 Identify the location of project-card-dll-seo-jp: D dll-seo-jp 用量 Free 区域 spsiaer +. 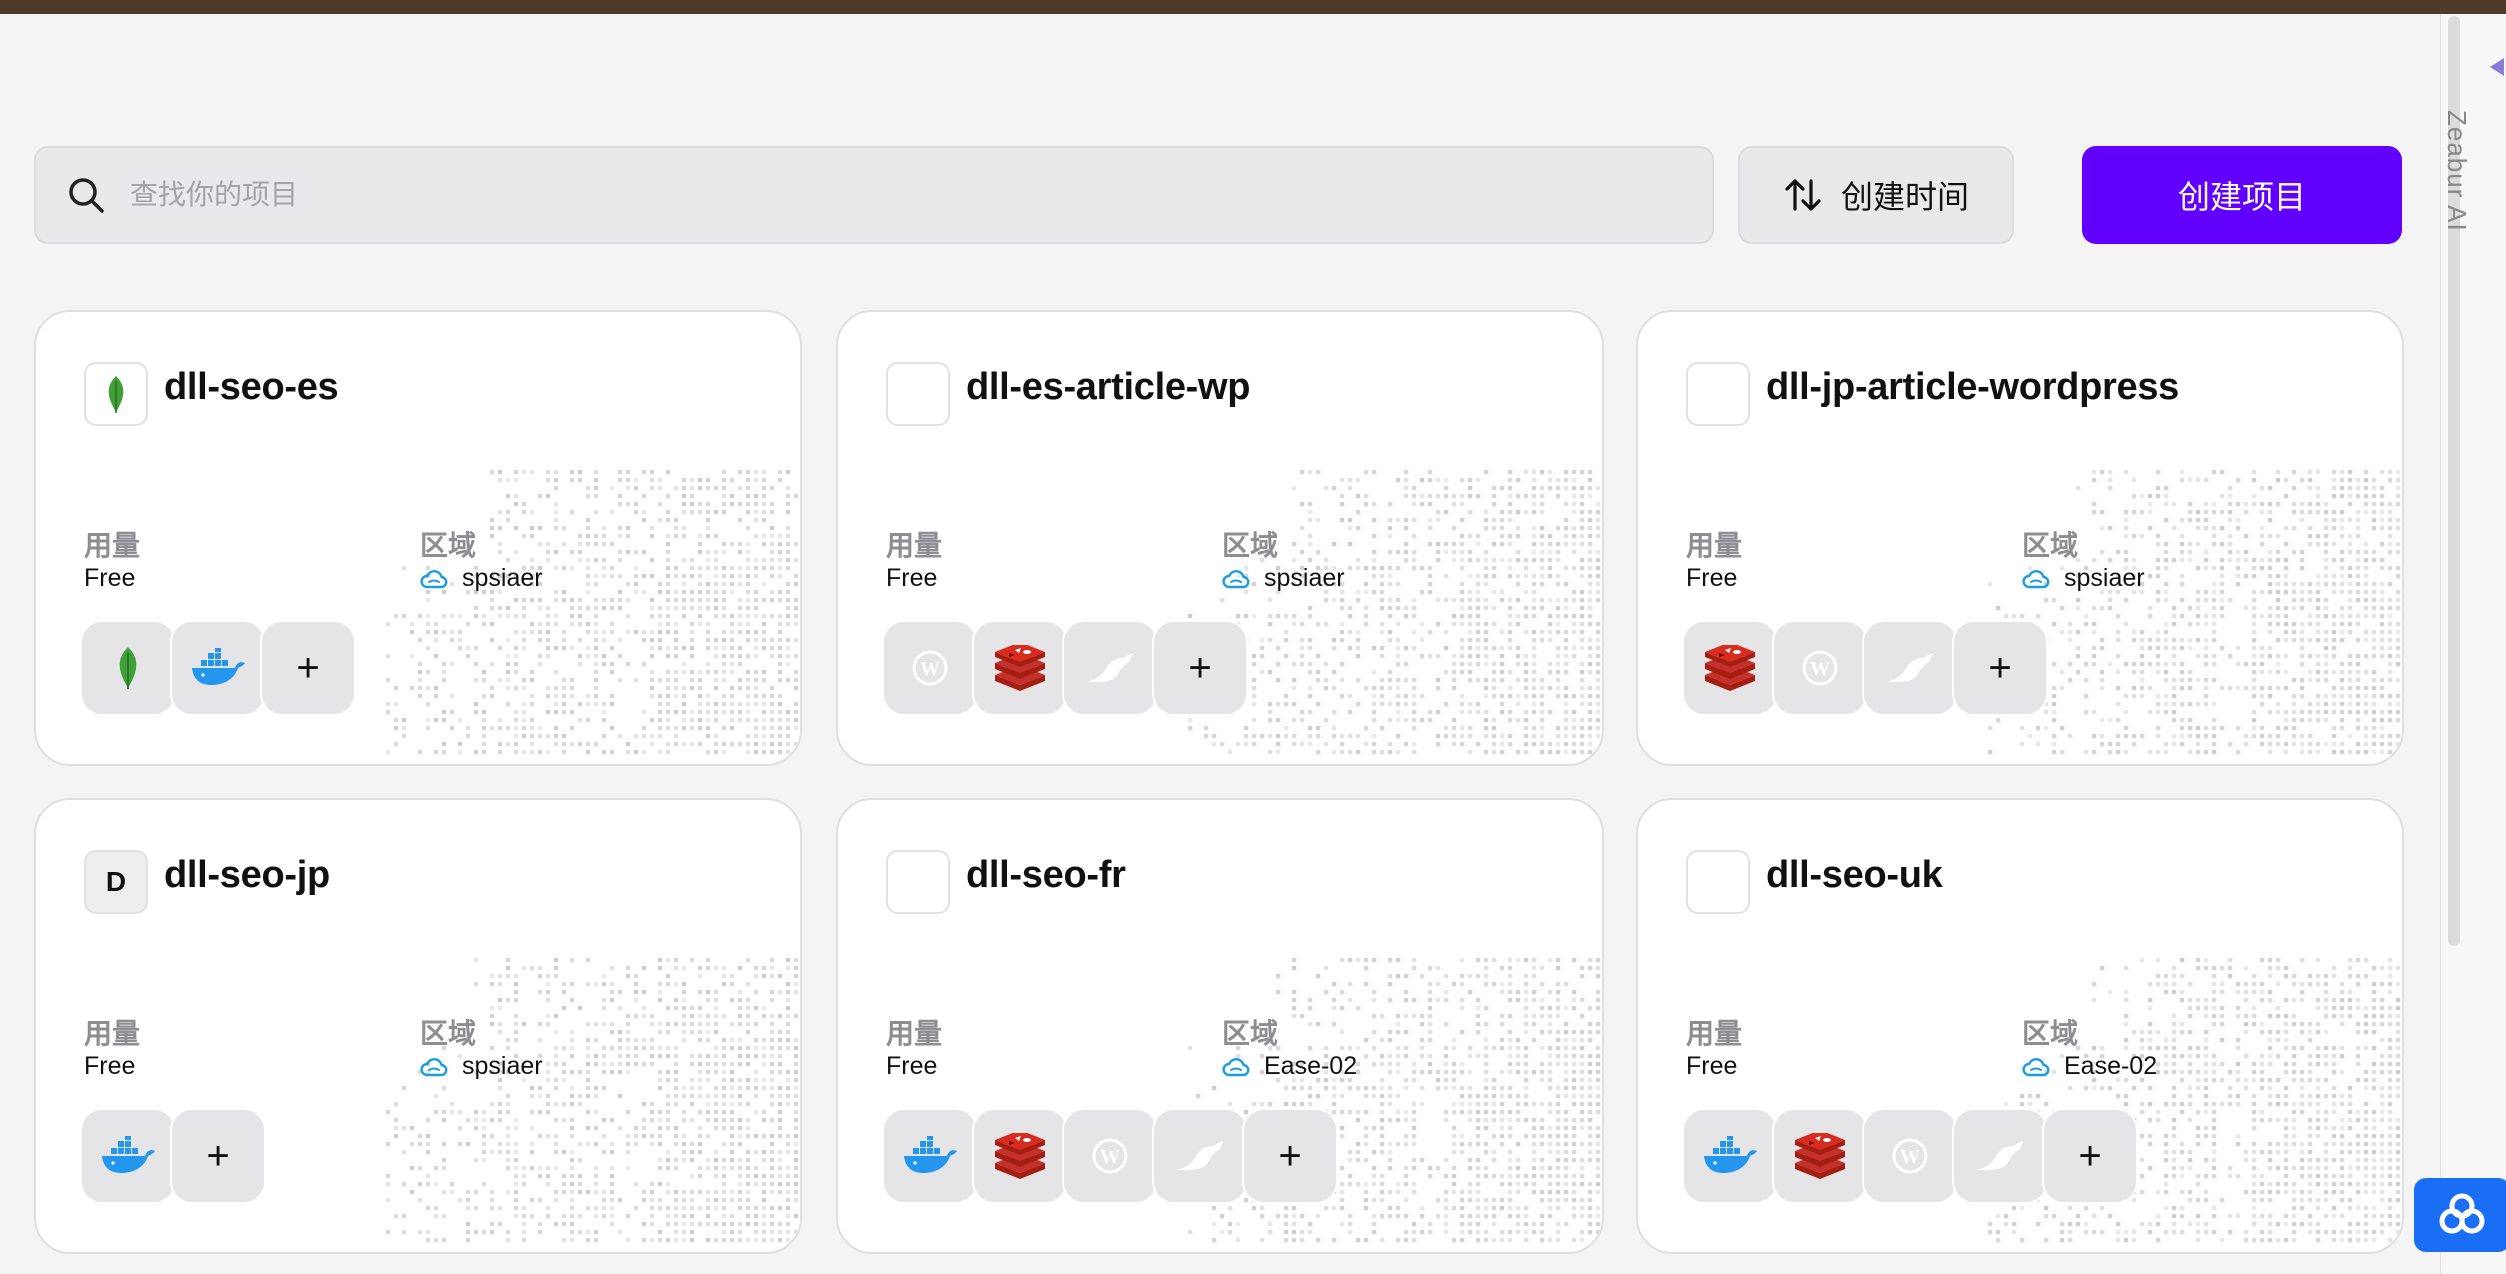
(418, 1026).